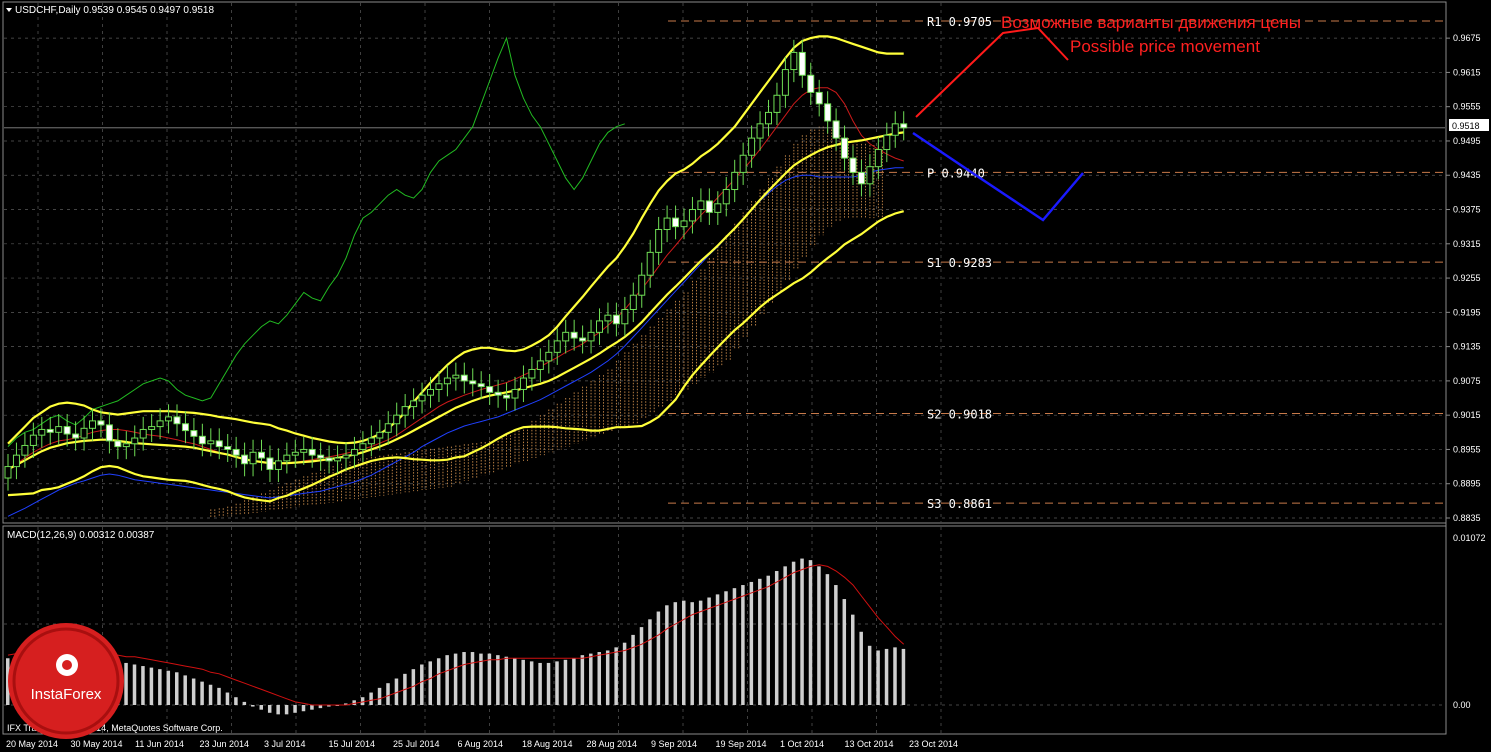 Image resolution: width=1491 pixels, height=752 pixels. Describe the element at coordinates (1462, 705) in the screenshot. I see `macd-tick-label: 0.00` at that location.